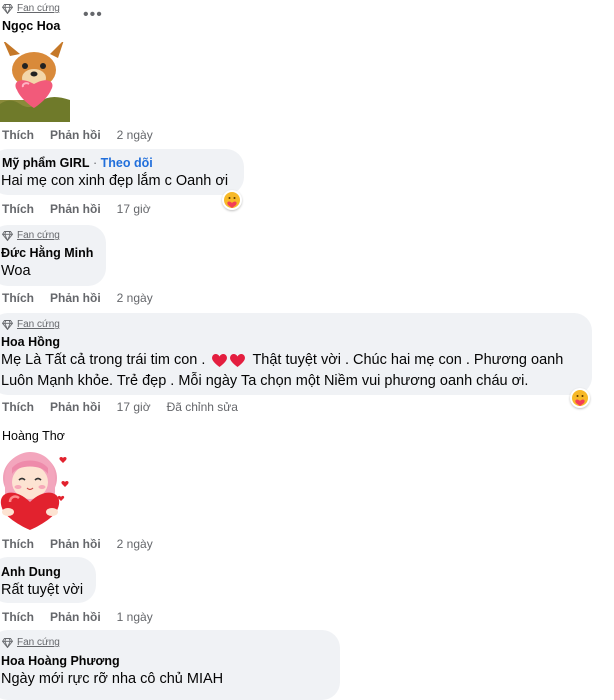 Image resolution: width=614 pixels, height=700 pixels. What do you see at coordinates (46, 163) in the screenshot?
I see `commenter-name: Mỹ phẩm GIRL` at bounding box center [46, 163].